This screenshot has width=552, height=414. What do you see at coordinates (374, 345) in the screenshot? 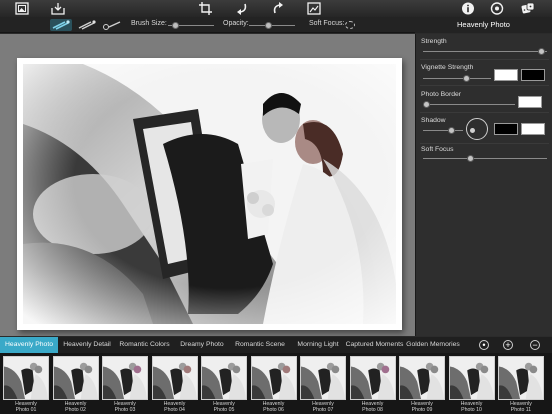
I see `tab-captured-moments: Captured Moments` at bounding box center [374, 345].